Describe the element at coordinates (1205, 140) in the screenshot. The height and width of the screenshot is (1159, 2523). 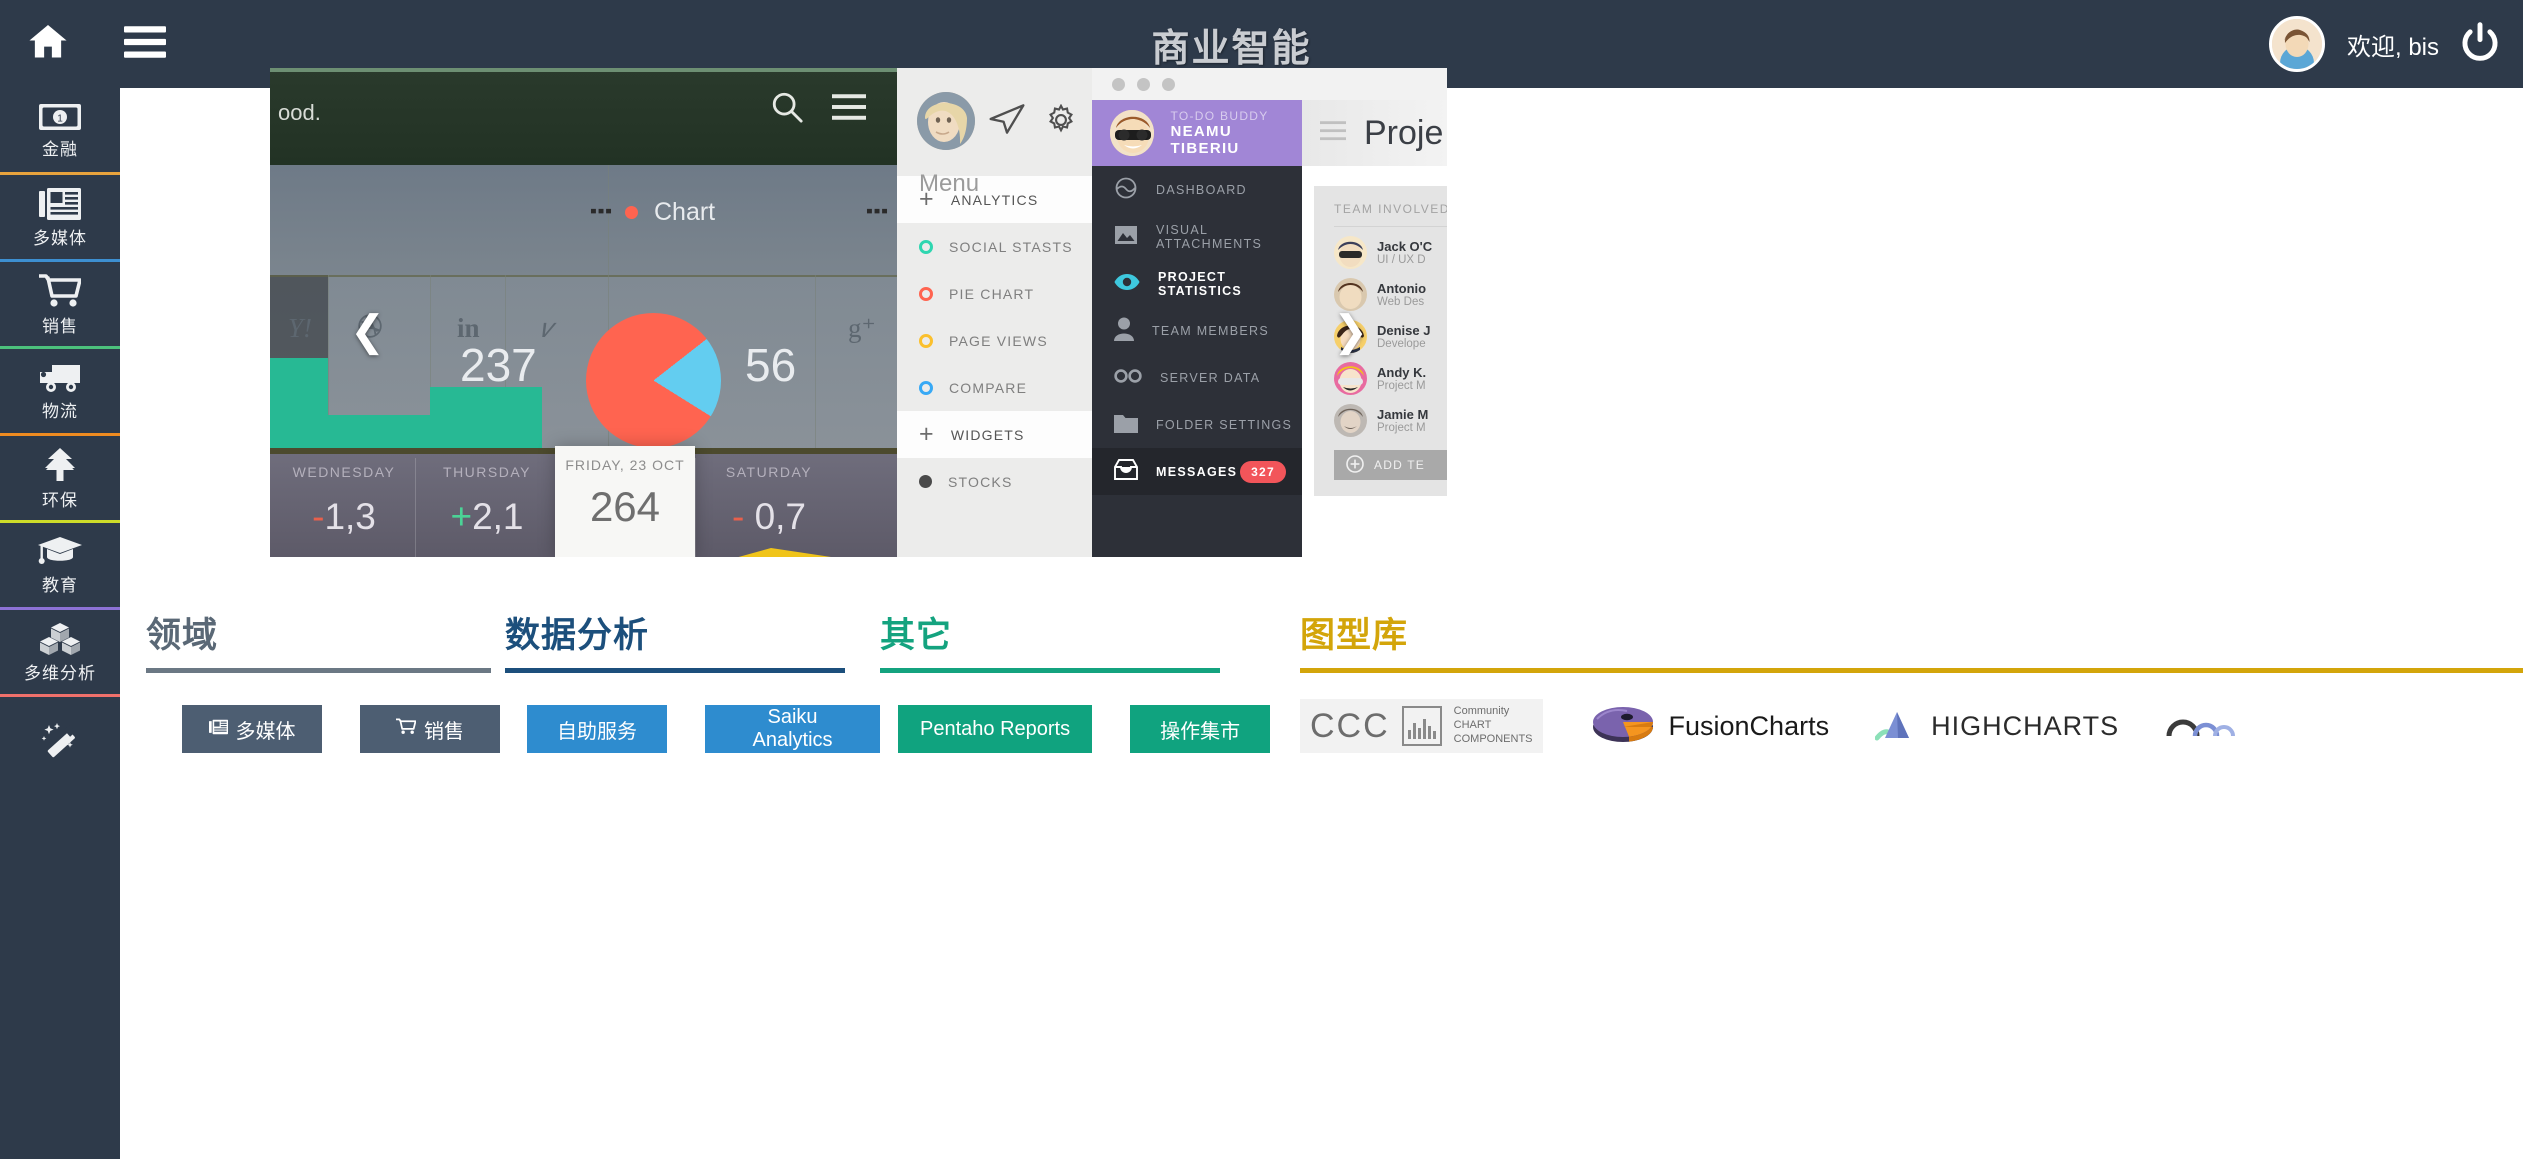
I see `project-user-name: NEAMU TIBERIU` at that location.